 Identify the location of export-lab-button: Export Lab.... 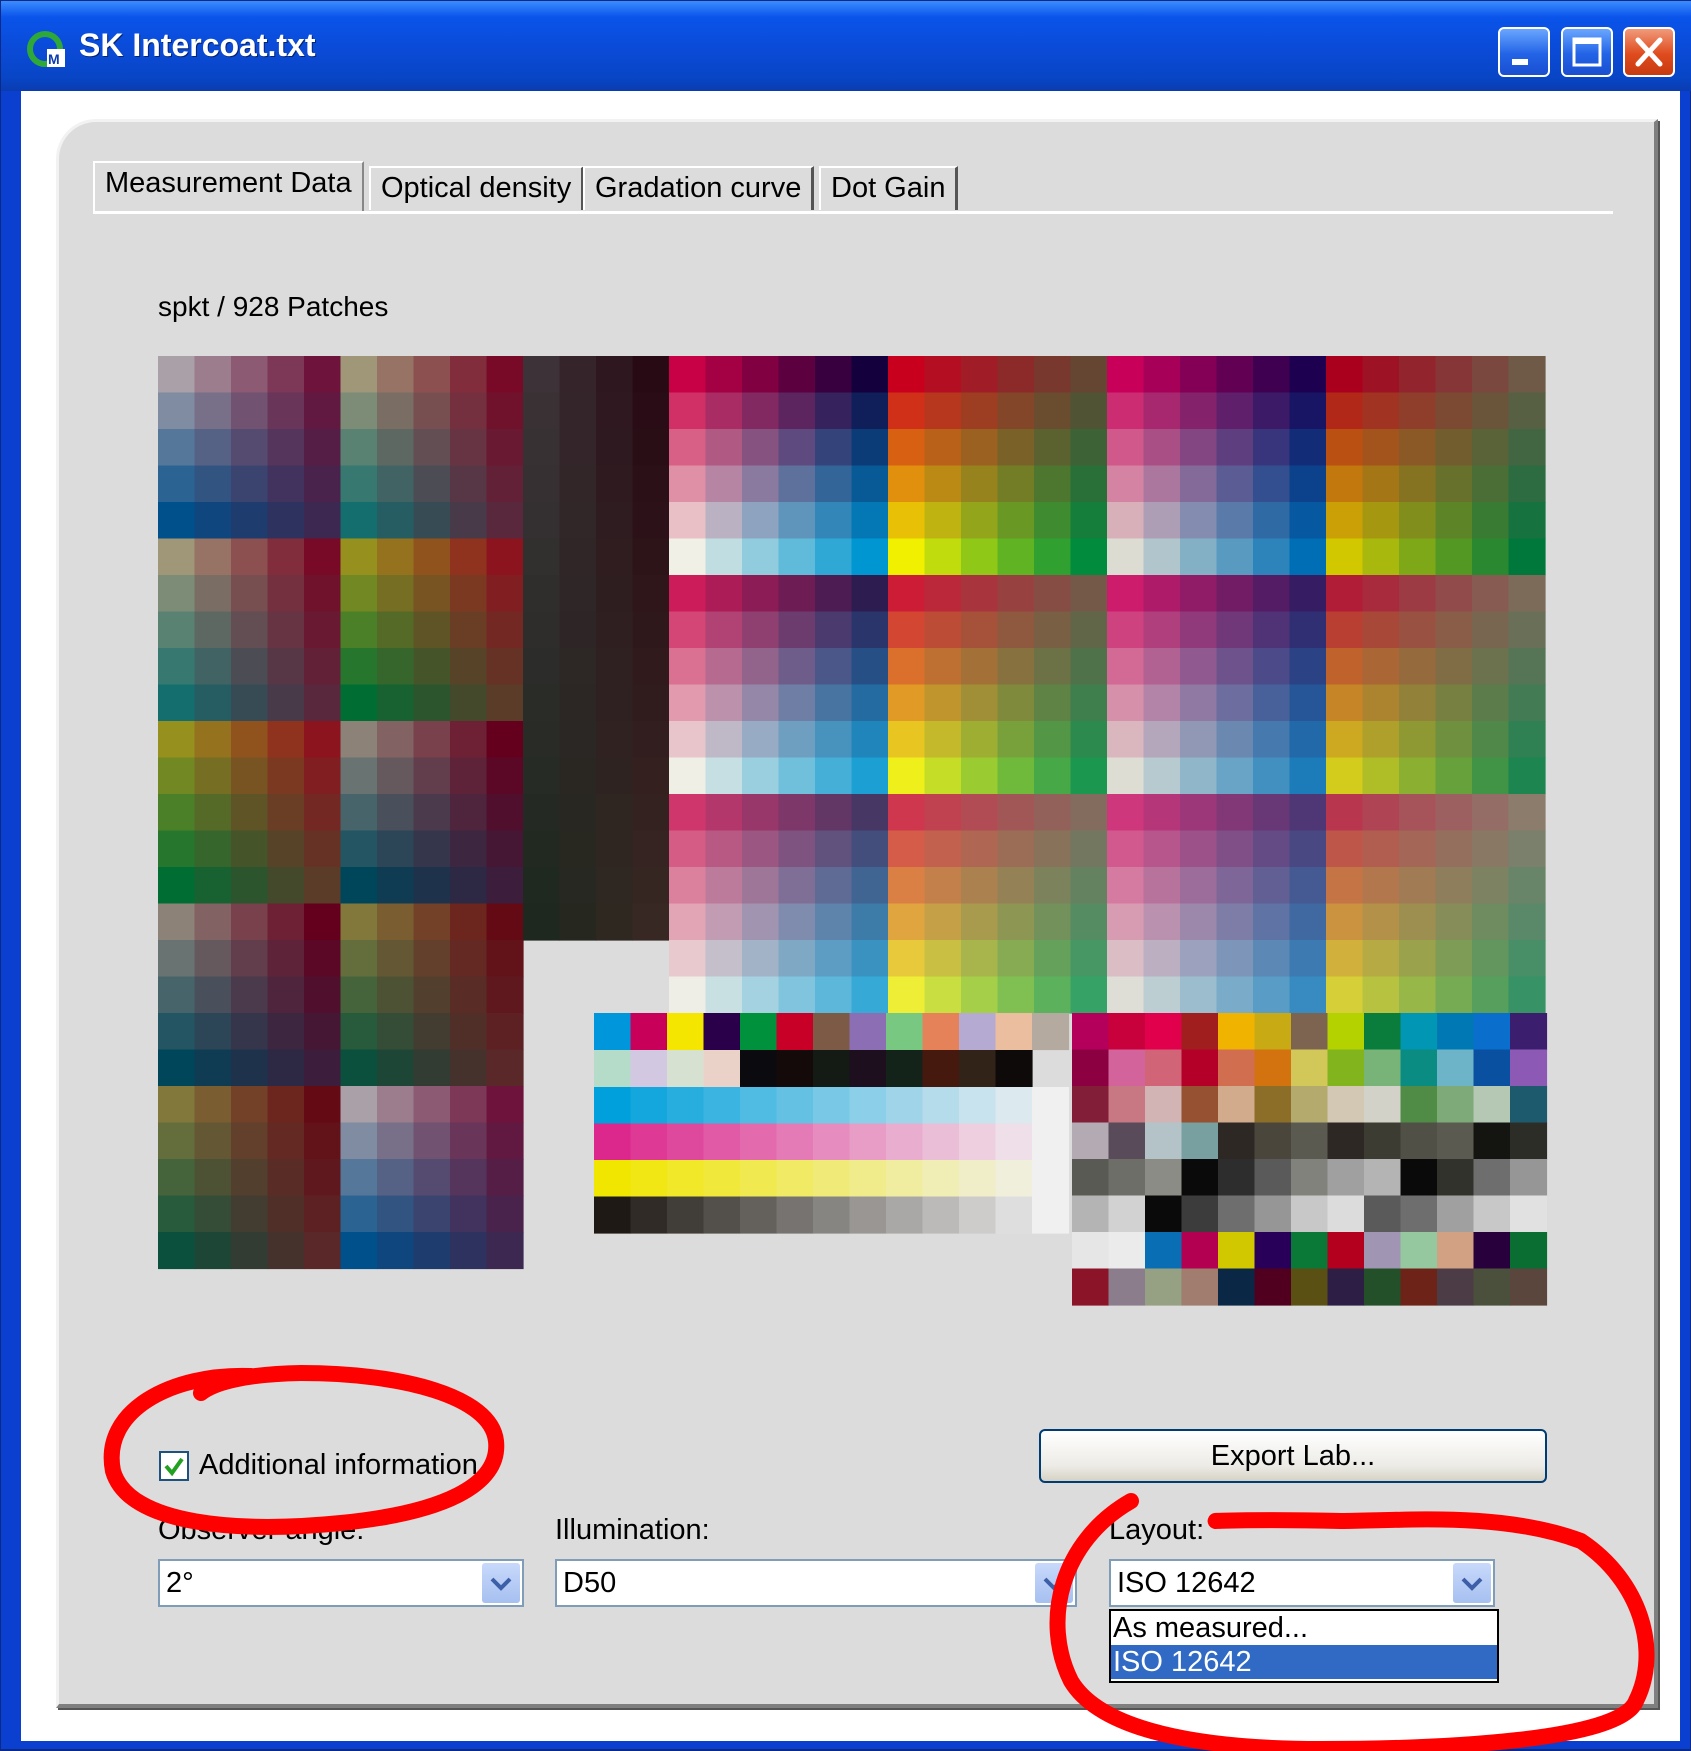
(1293, 1456).